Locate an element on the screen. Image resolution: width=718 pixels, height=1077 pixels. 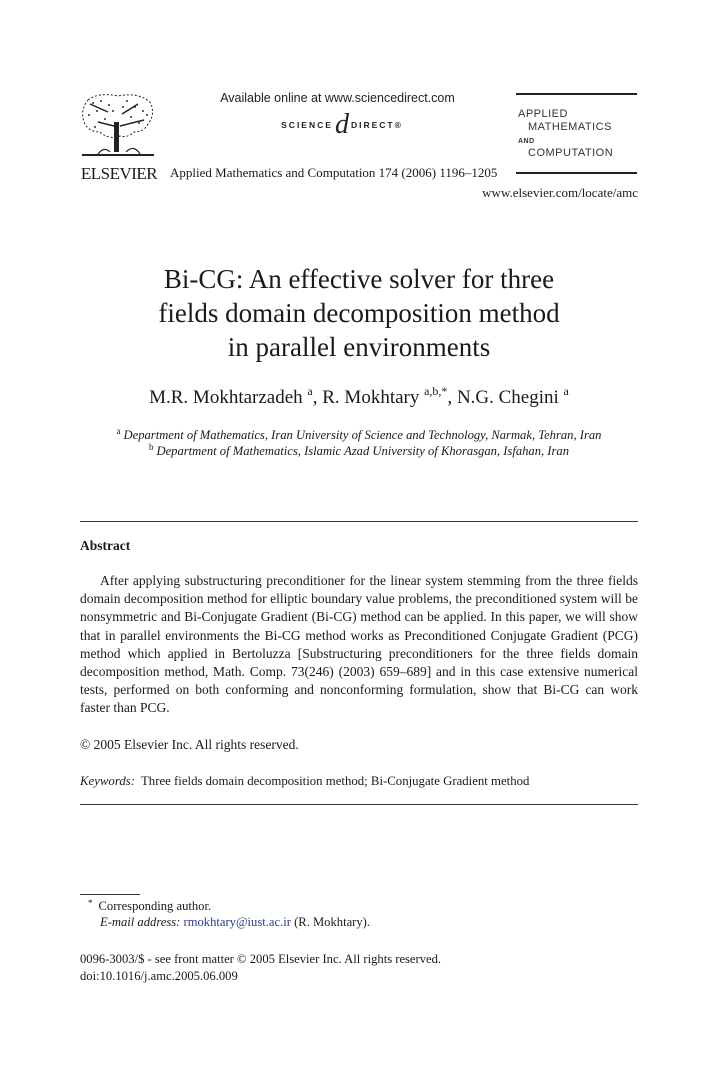
email-label: E-mail address: is located at coordinates (140, 922).